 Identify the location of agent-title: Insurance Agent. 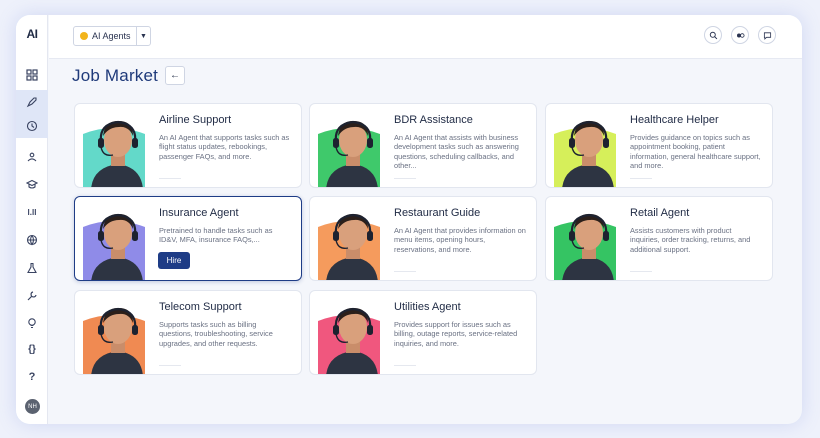
(199, 213).